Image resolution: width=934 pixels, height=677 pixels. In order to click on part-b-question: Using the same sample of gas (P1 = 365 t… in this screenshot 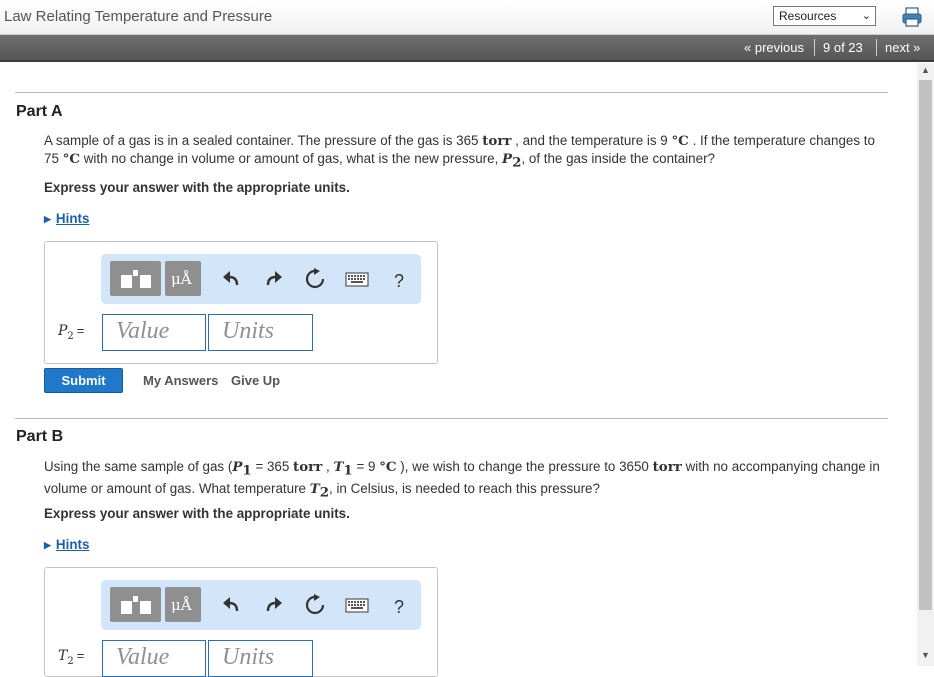, I will do `click(462, 480)`.